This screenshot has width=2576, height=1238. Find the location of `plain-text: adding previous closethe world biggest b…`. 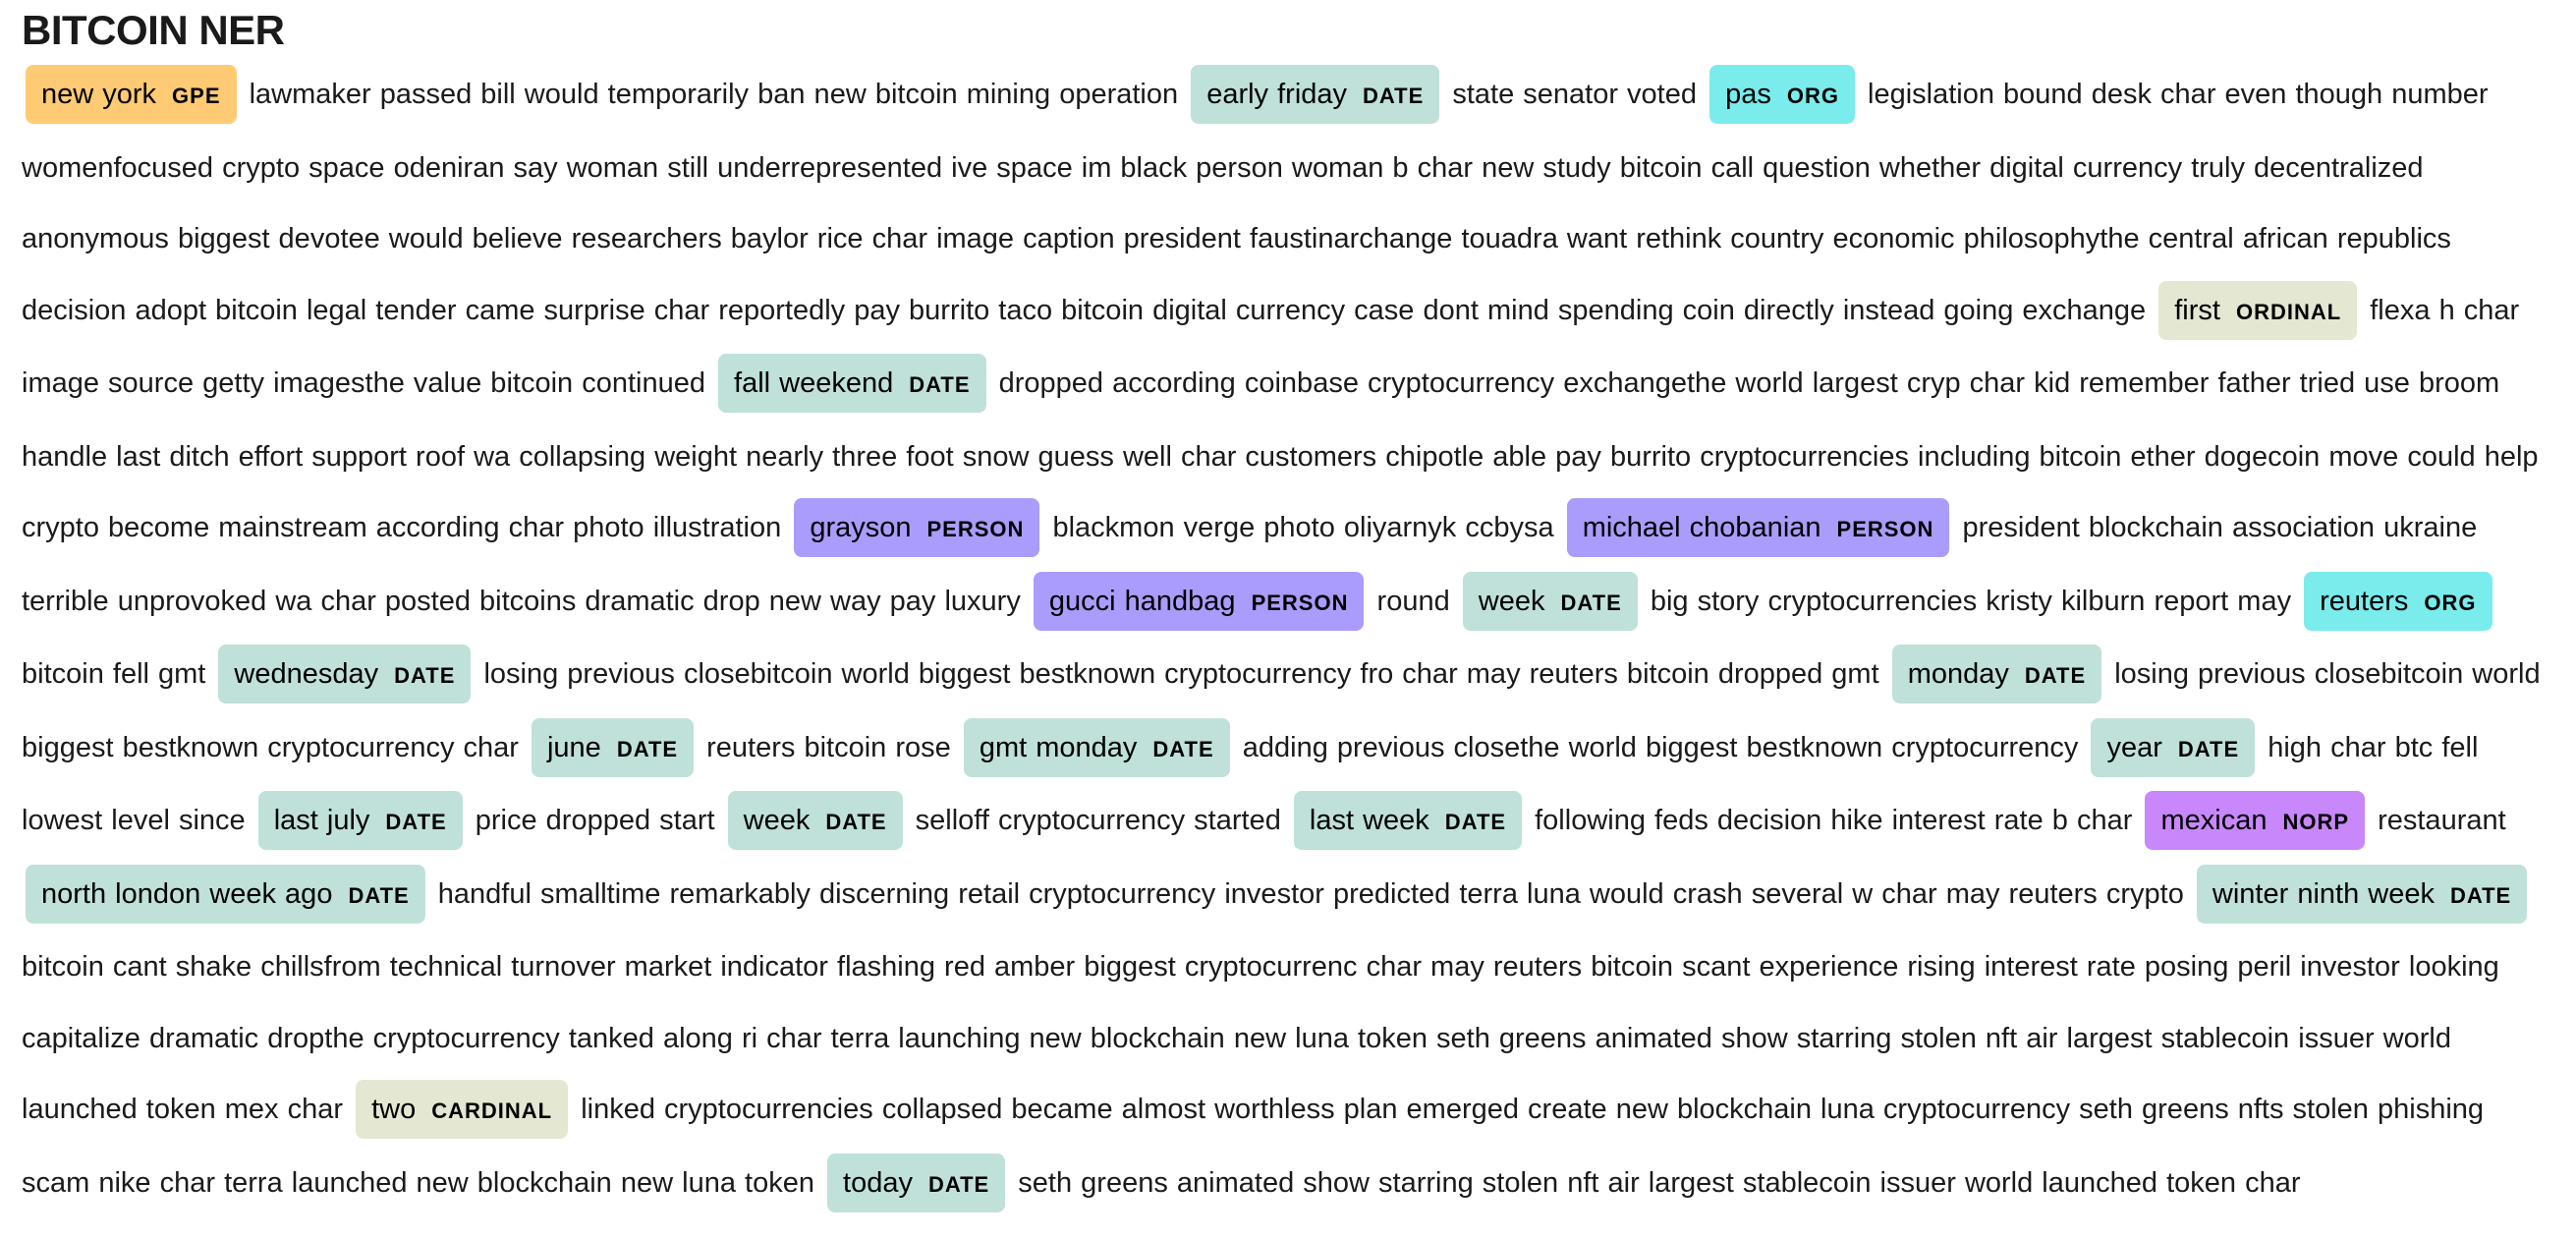

plain-text: adding previous closethe world biggest b… is located at coordinates (1660, 747).